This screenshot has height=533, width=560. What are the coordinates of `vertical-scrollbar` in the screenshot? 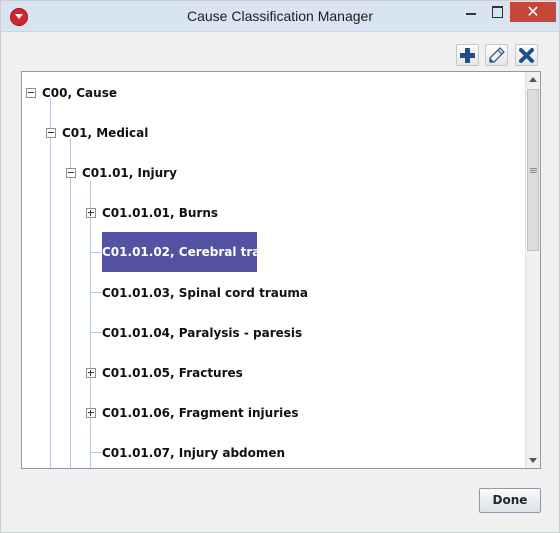 It's located at (532, 270).